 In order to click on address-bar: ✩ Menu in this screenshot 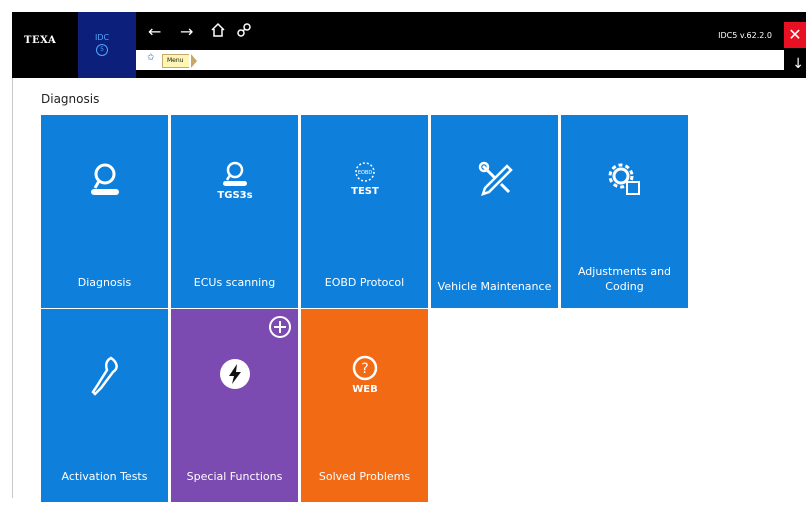, I will do `click(460, 60)`.